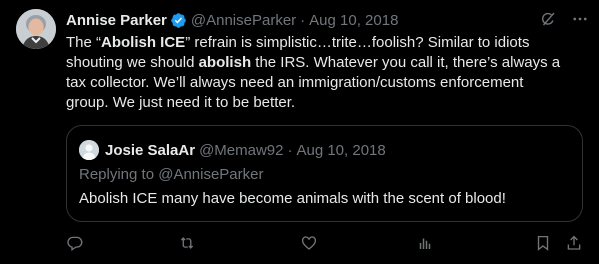 This screenshot has height=264, width=599. What do you see at coordinates (574, 243) in the screenshot?
I see `share-icon` at bounding box center [574, 243].